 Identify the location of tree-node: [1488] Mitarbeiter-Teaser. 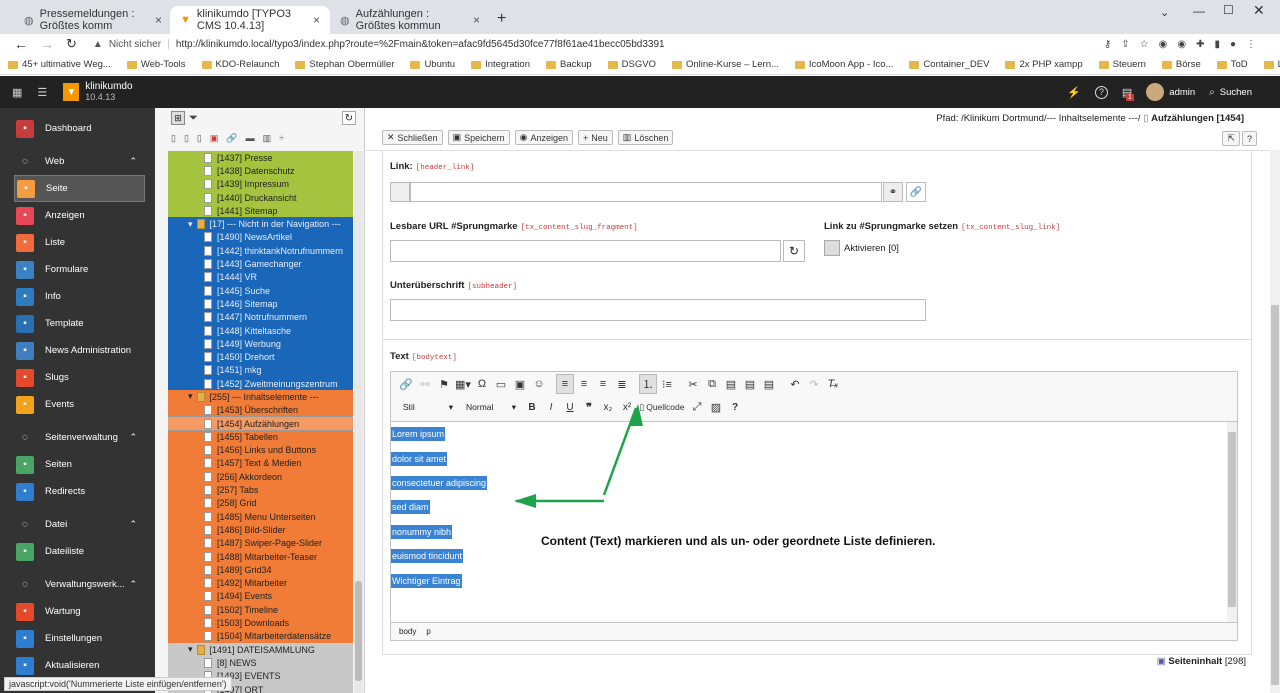
(260, 556).